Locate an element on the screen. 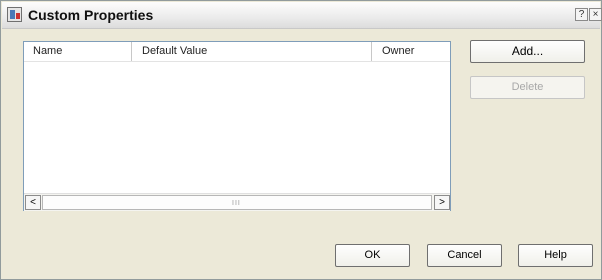  cancel-button: Cancel is located at coordinates (464, 255).